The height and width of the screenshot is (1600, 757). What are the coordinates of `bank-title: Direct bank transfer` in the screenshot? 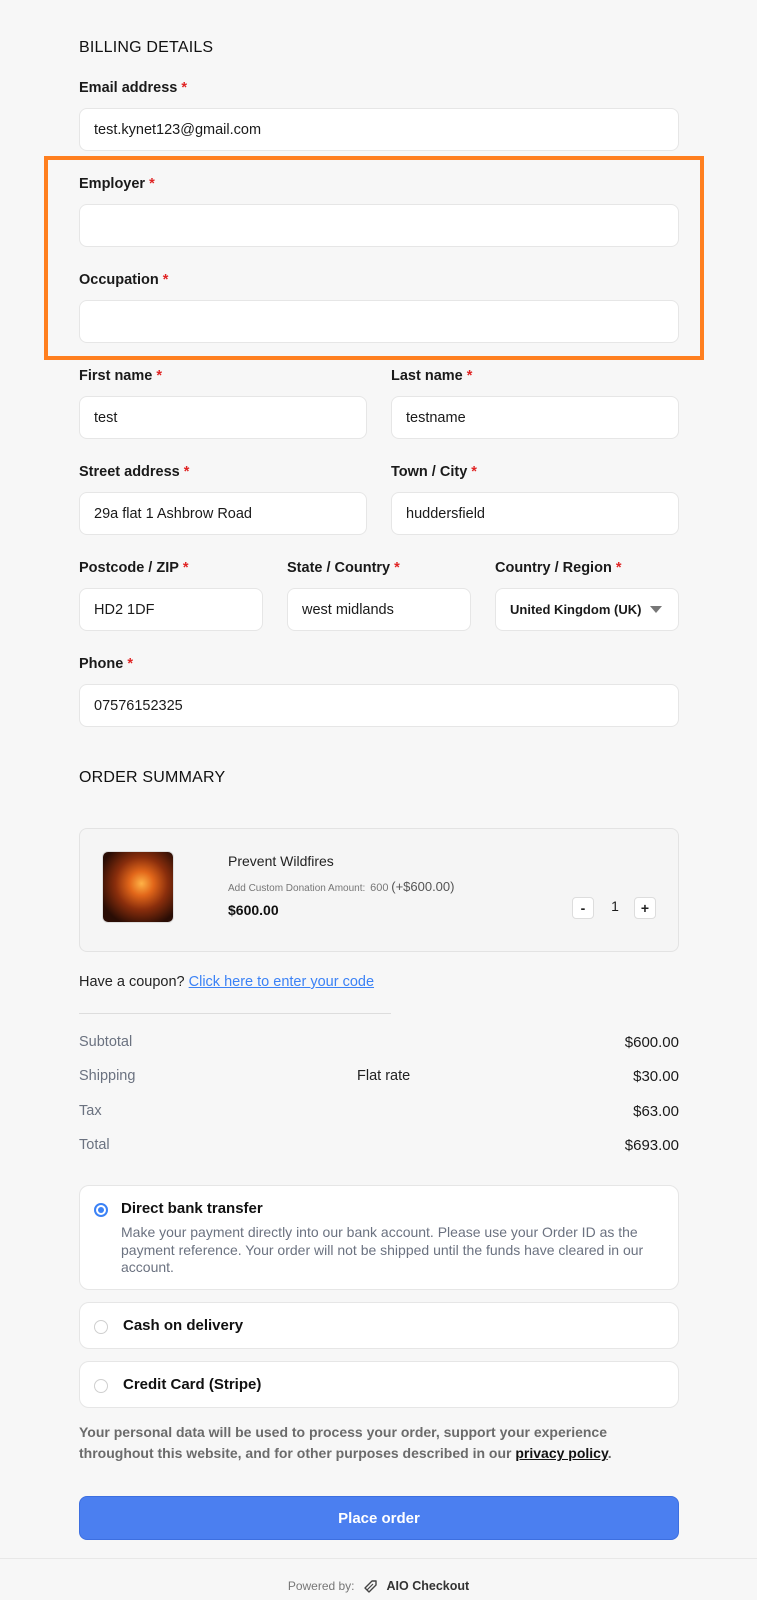 It's located at (192, 1208).